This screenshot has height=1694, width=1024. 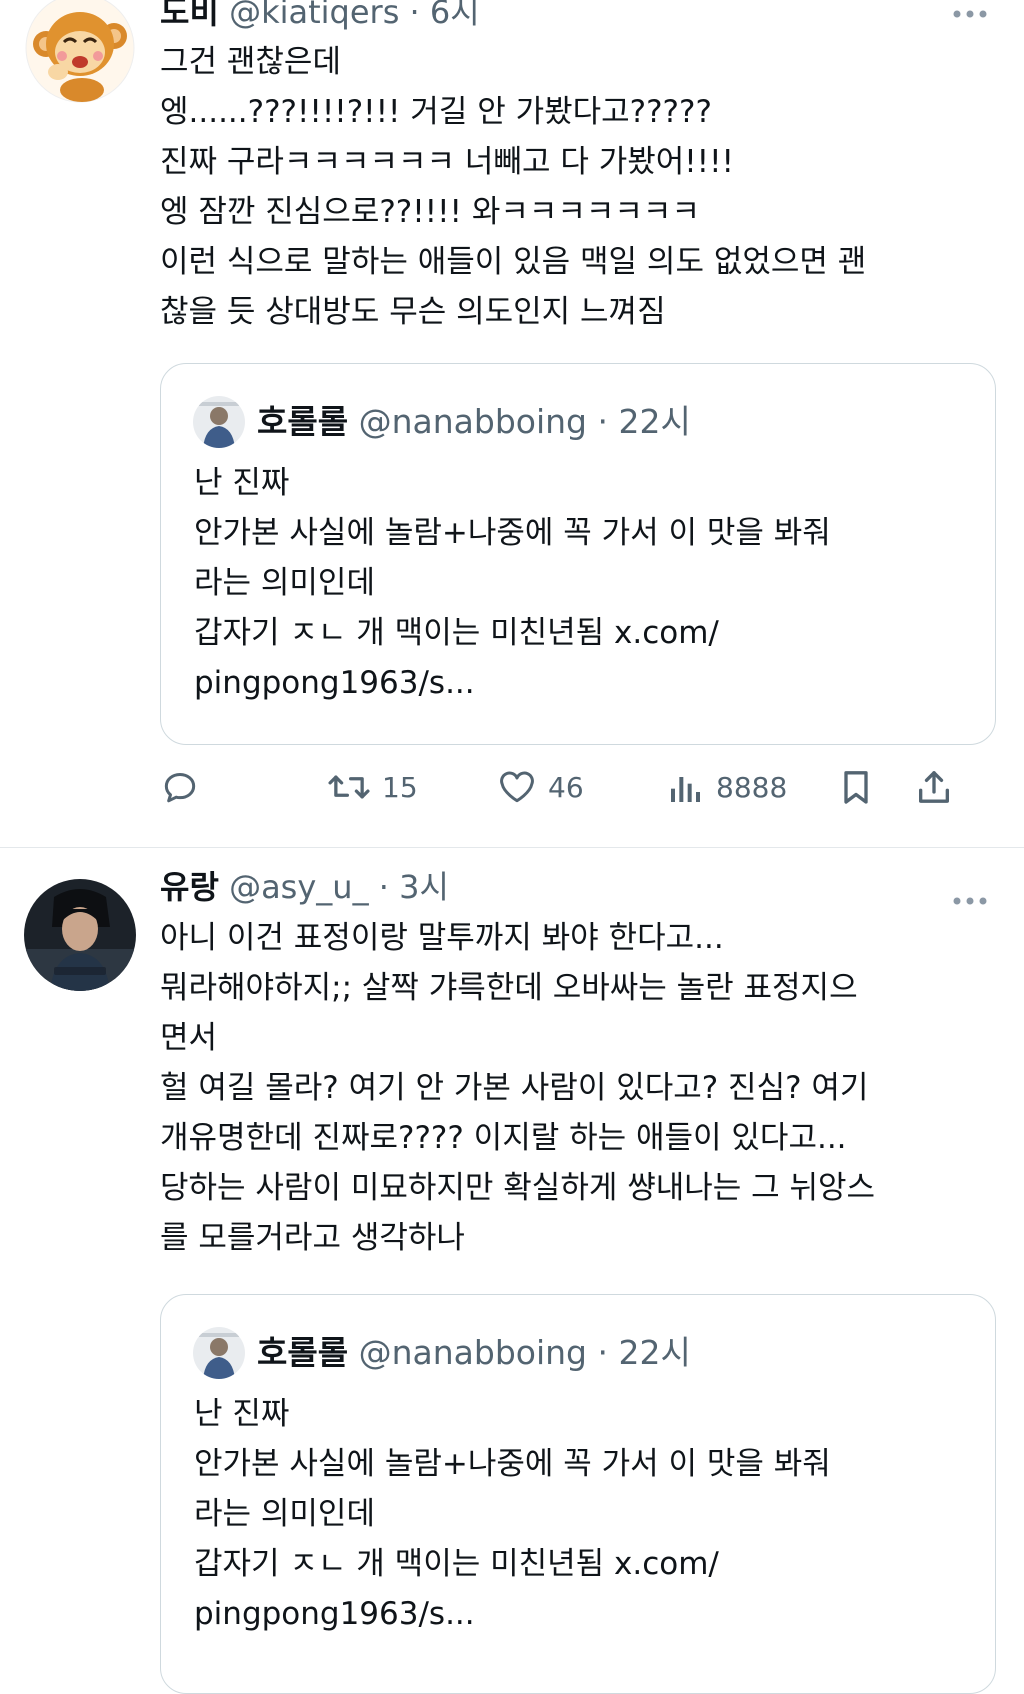 I want to click on share-icon, so click(x=934, y=787).